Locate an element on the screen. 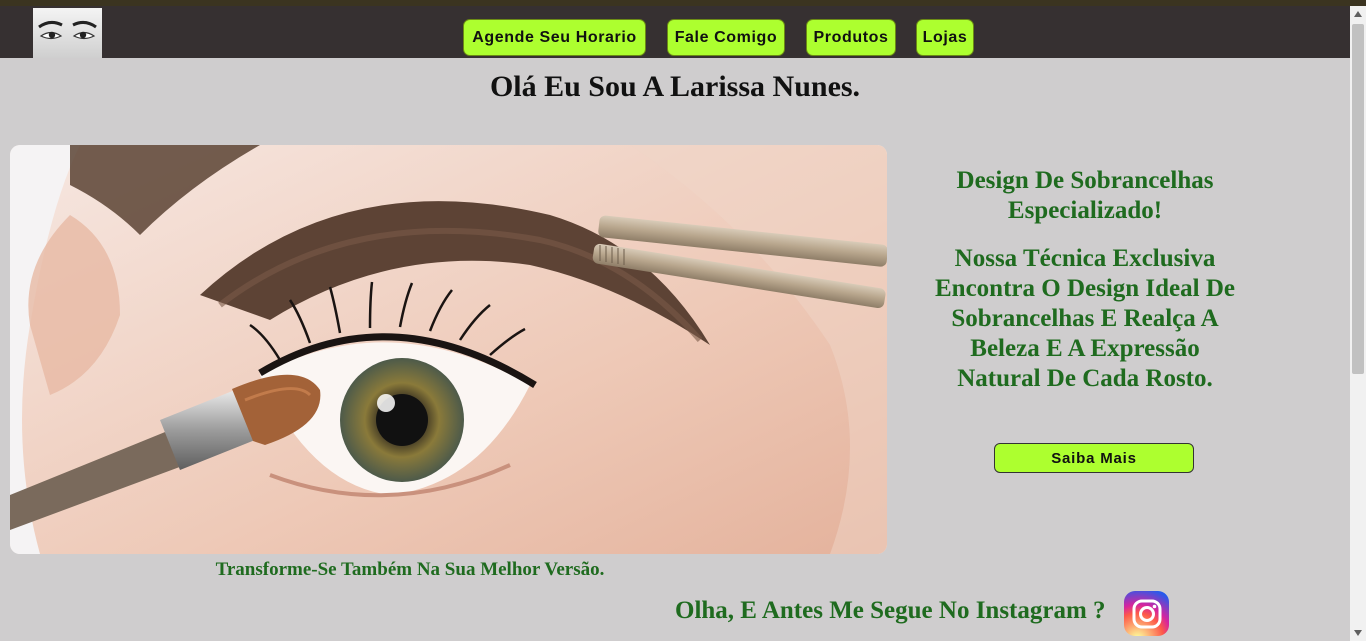 The image size is (1366, 641). vertical-scrollbar is located at coordinates (1358, 323).